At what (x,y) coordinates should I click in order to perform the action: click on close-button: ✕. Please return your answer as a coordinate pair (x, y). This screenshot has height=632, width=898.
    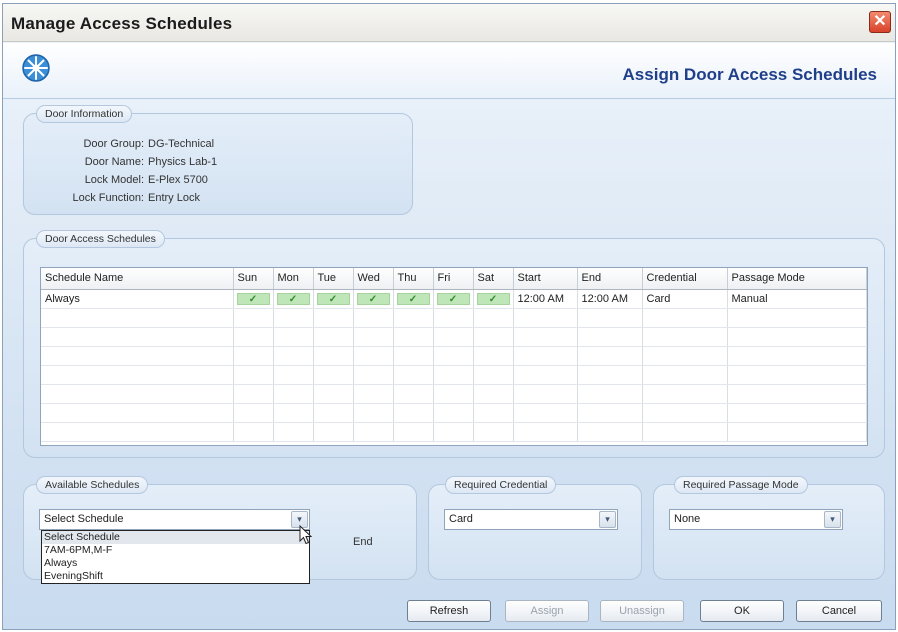
    Looking at the image, I should click on (880, 22).